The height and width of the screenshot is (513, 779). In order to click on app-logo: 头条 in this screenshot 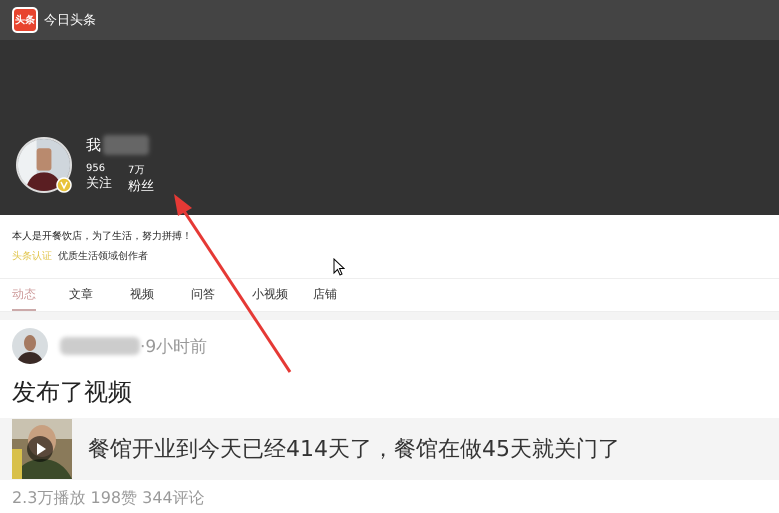, I will do `click(25, 20)`.